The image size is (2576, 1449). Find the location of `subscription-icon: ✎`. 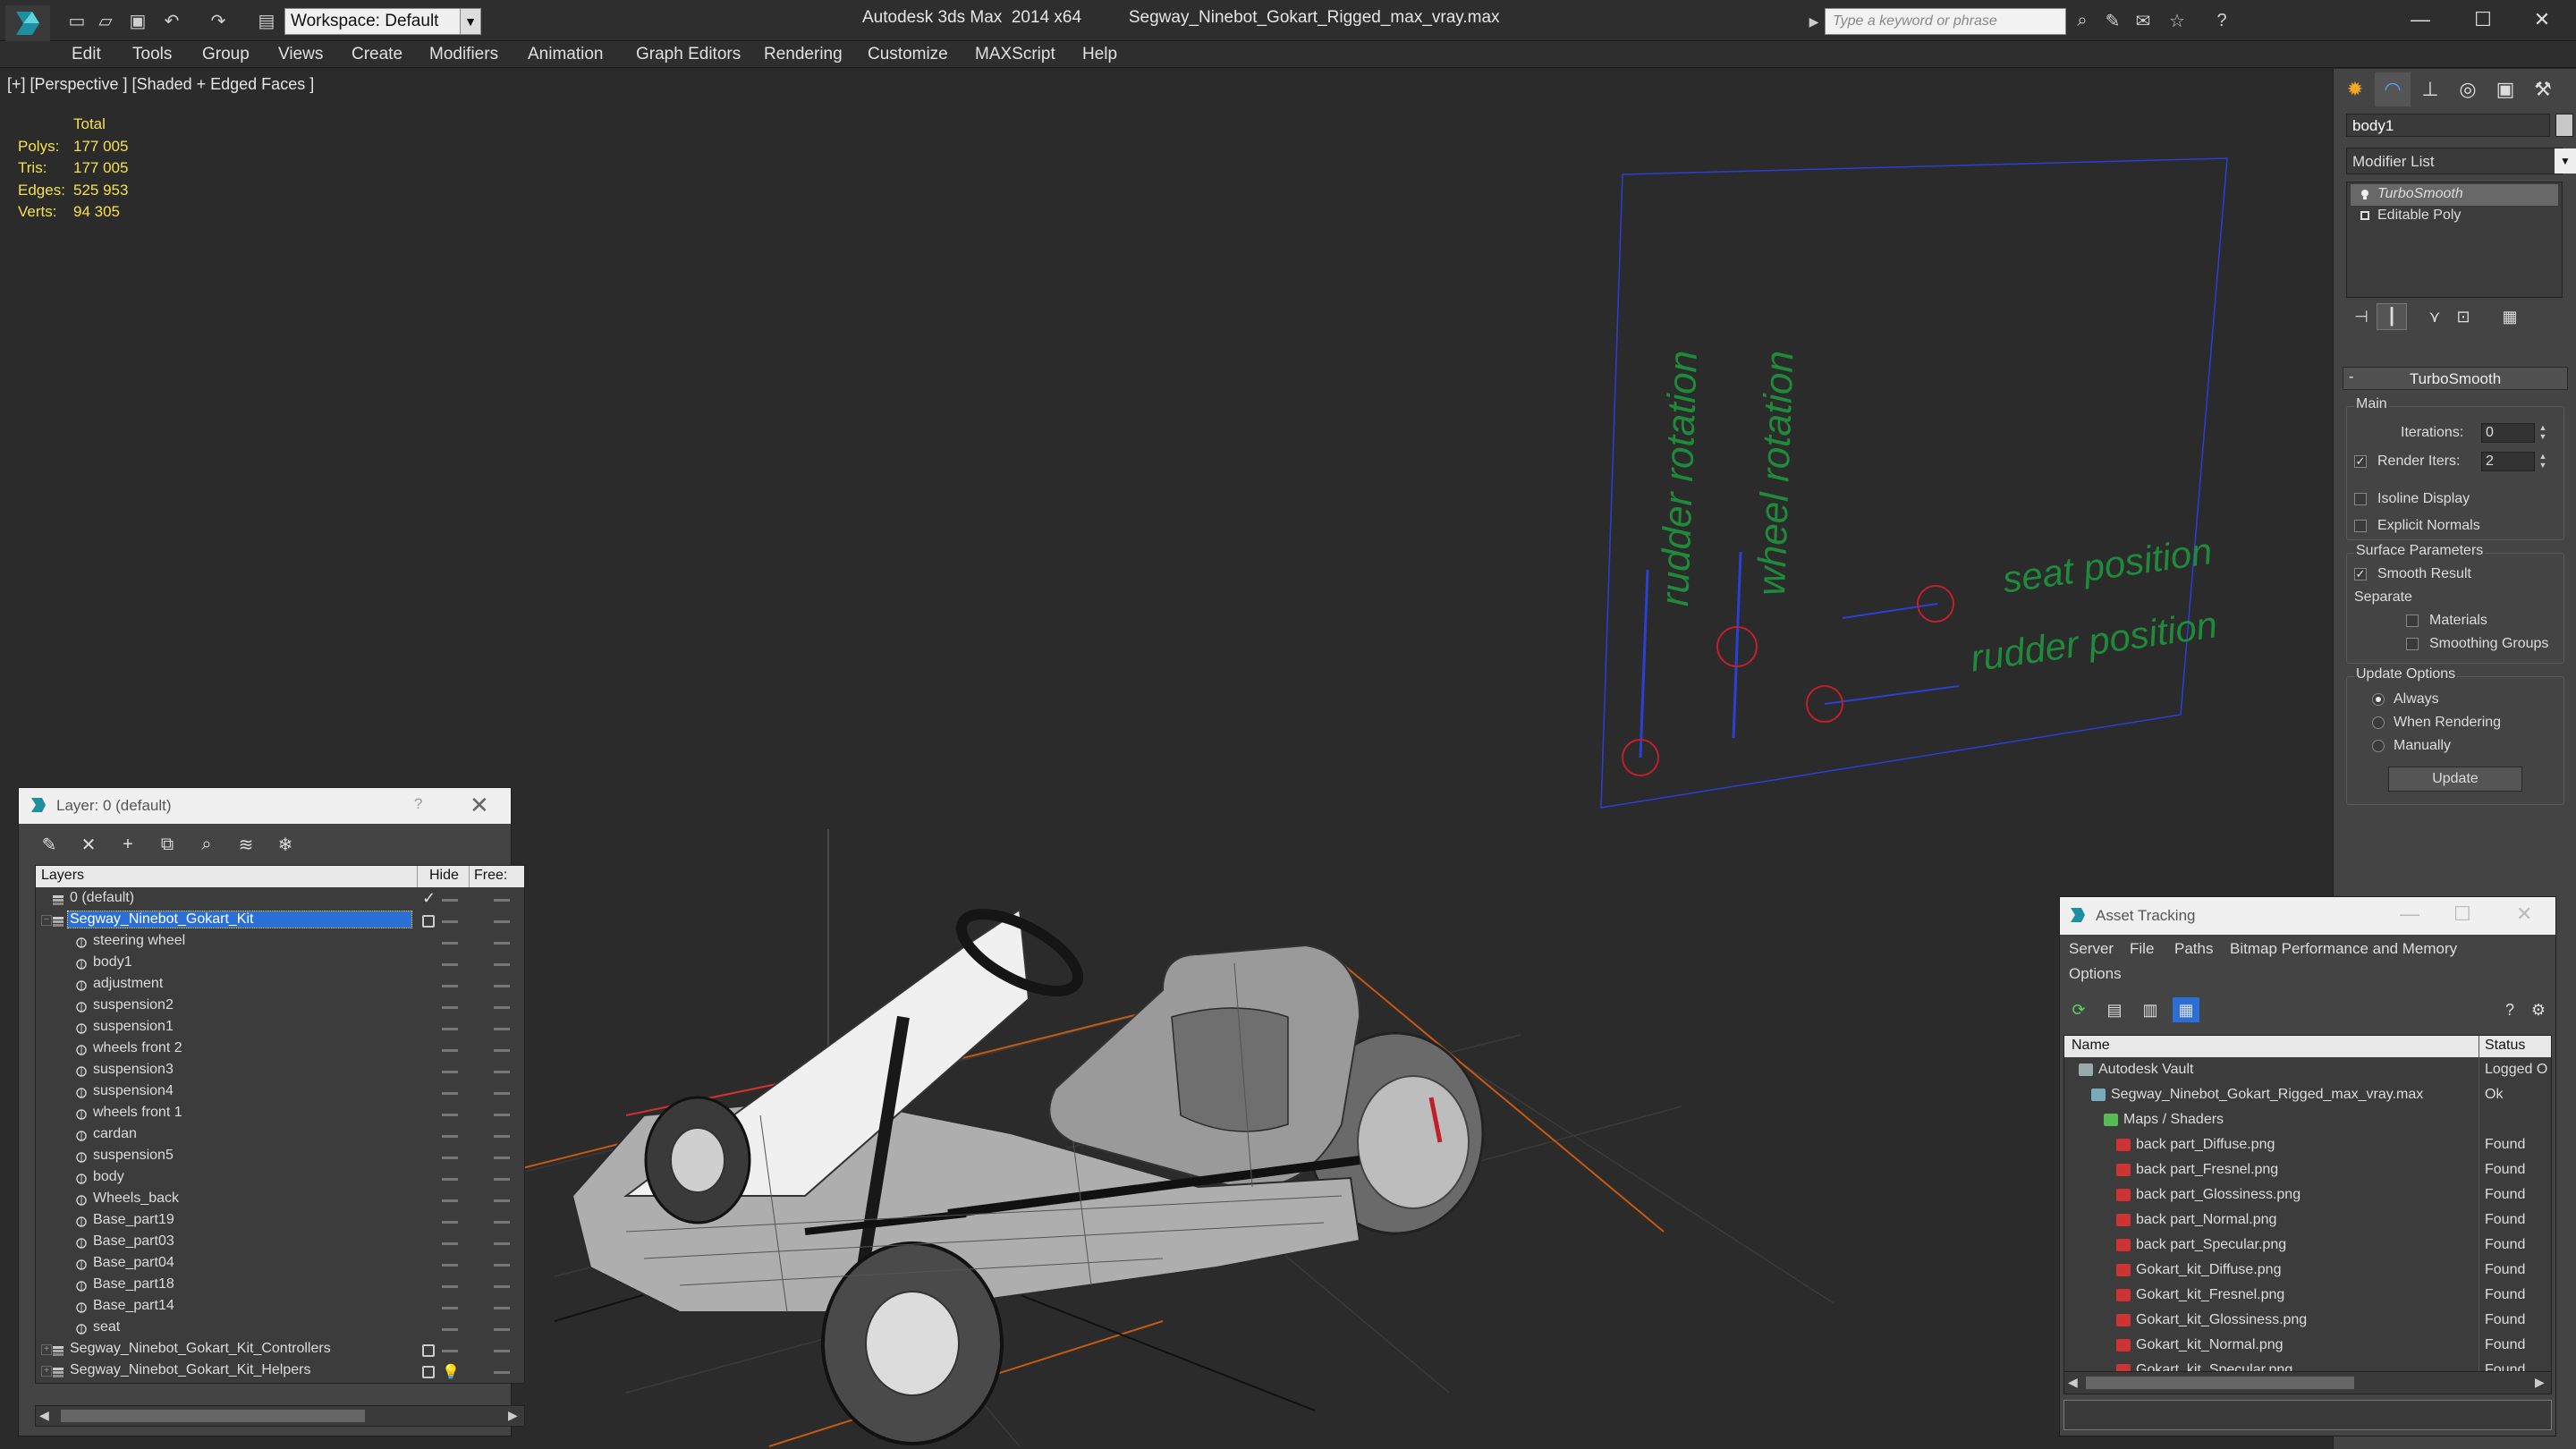

subscription-icon: ✎ is located at coordinates (2112, 20).